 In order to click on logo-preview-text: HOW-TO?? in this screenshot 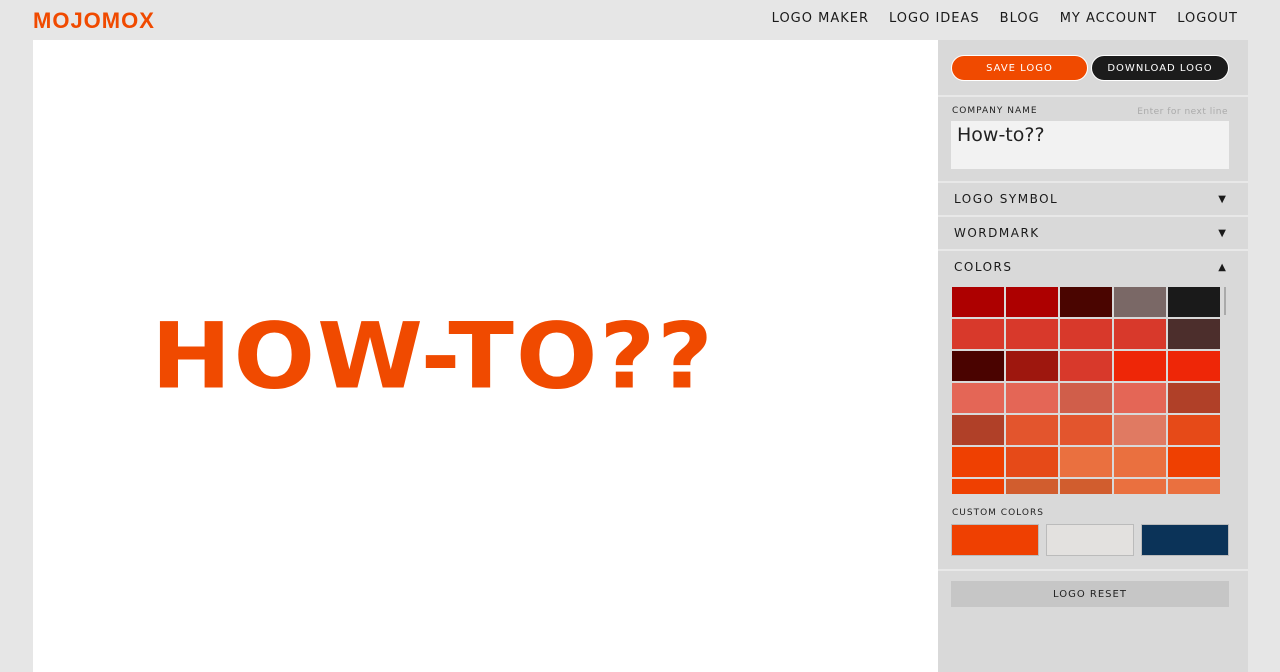, I will do `click(433, 356)`.